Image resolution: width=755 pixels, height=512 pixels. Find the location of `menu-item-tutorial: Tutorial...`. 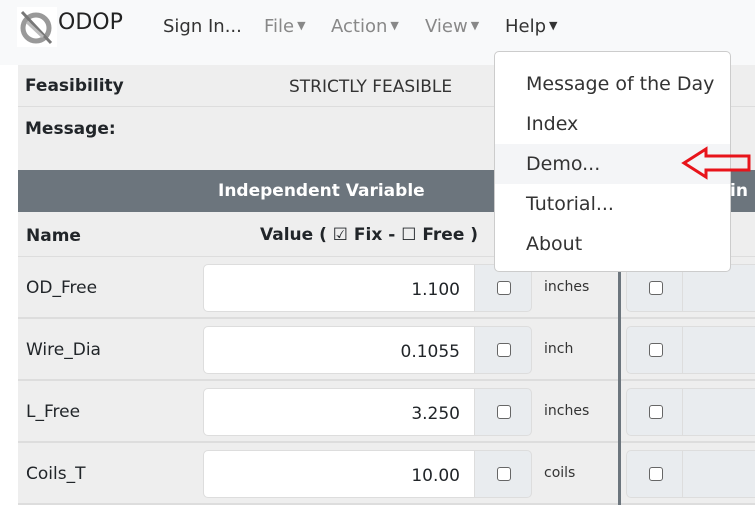

menu-item-tutorial: Tutorial... is located at coordinates (612, 204).